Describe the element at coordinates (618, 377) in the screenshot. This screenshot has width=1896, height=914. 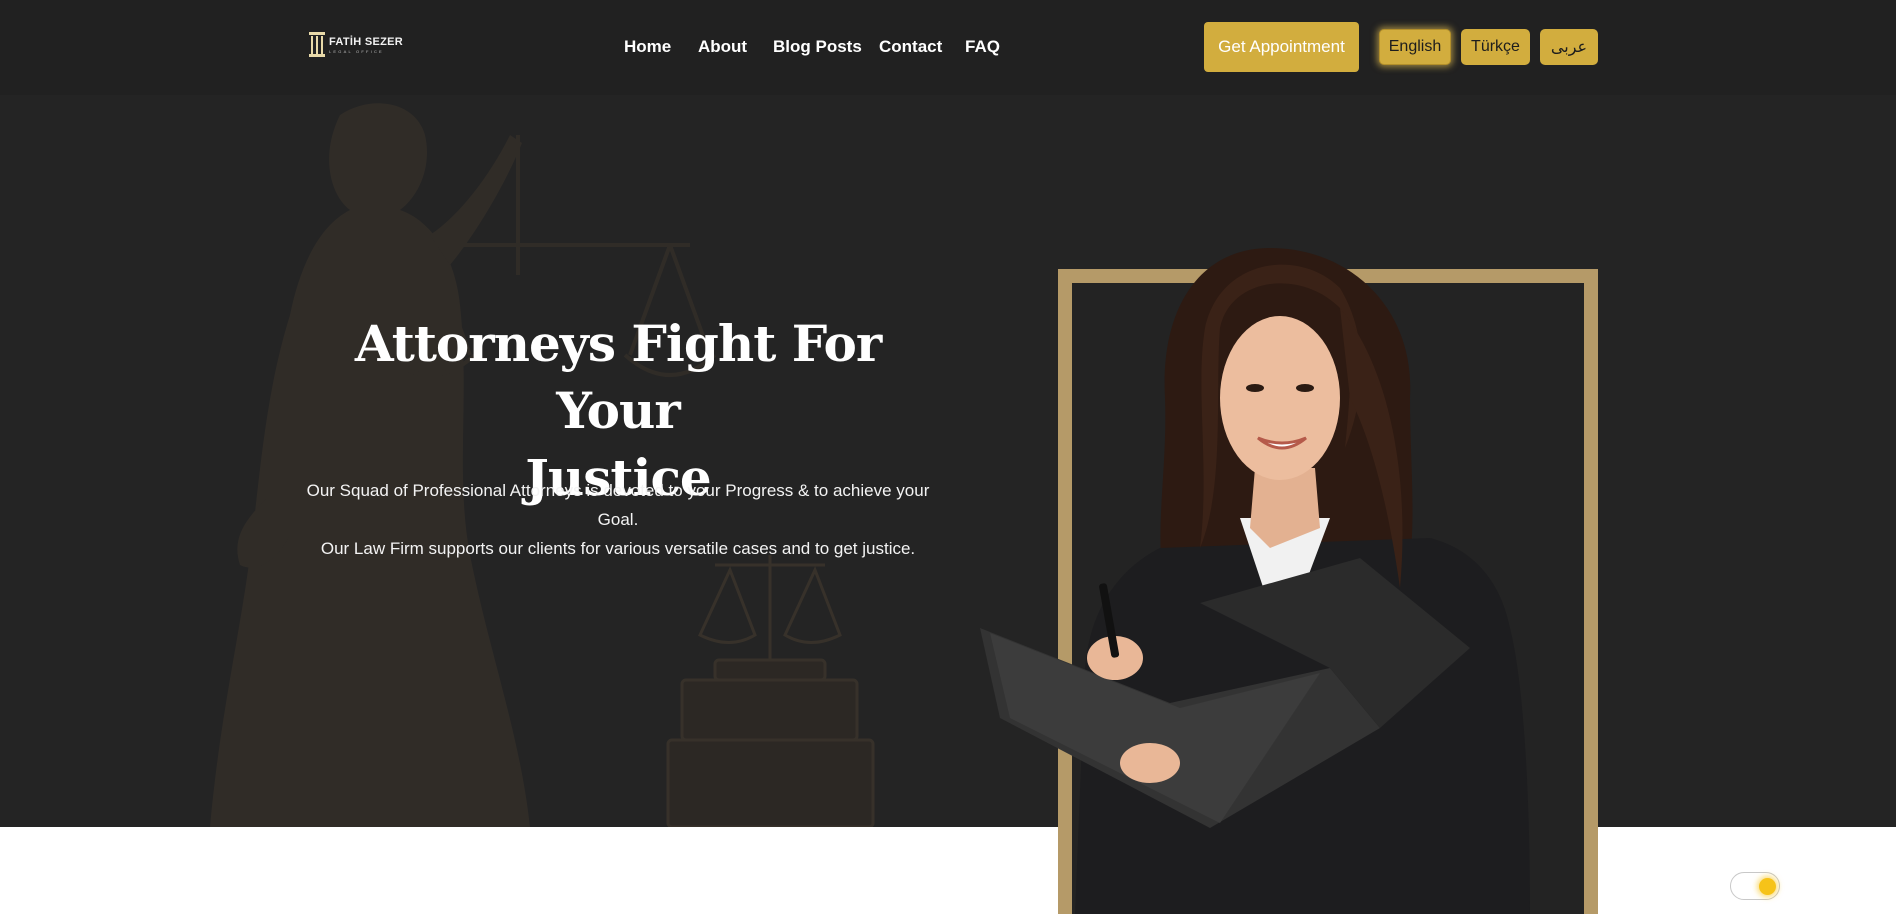
I see `hero-title-line-1: Attorneys Fight For Your` at that location.